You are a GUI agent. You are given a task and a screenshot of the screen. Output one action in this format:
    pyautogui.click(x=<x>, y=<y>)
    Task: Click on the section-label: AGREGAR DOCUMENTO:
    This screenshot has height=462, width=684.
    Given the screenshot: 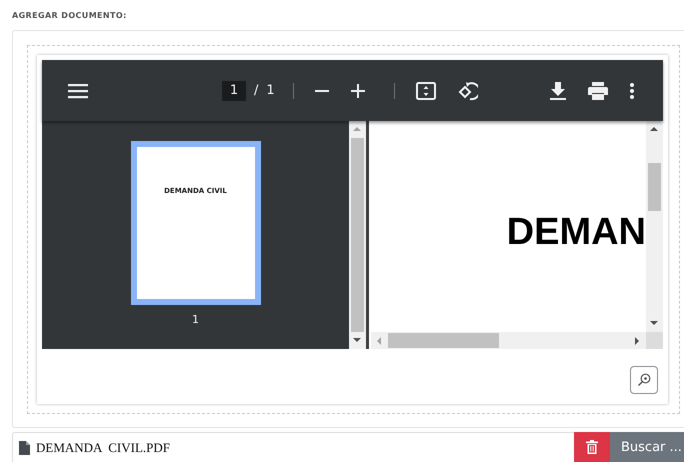 What is the action you would take?
    pyautogui.click(x=69, y=16)
    